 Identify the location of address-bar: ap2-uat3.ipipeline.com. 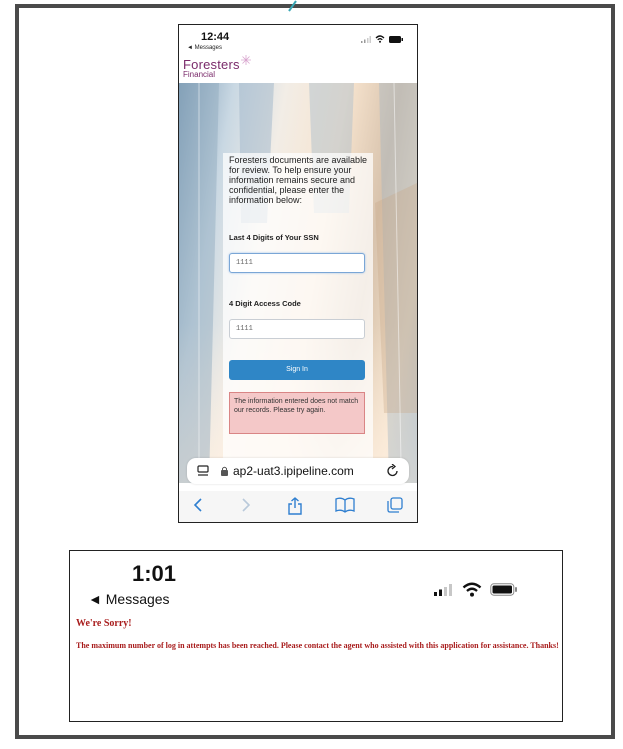
(298, 471).